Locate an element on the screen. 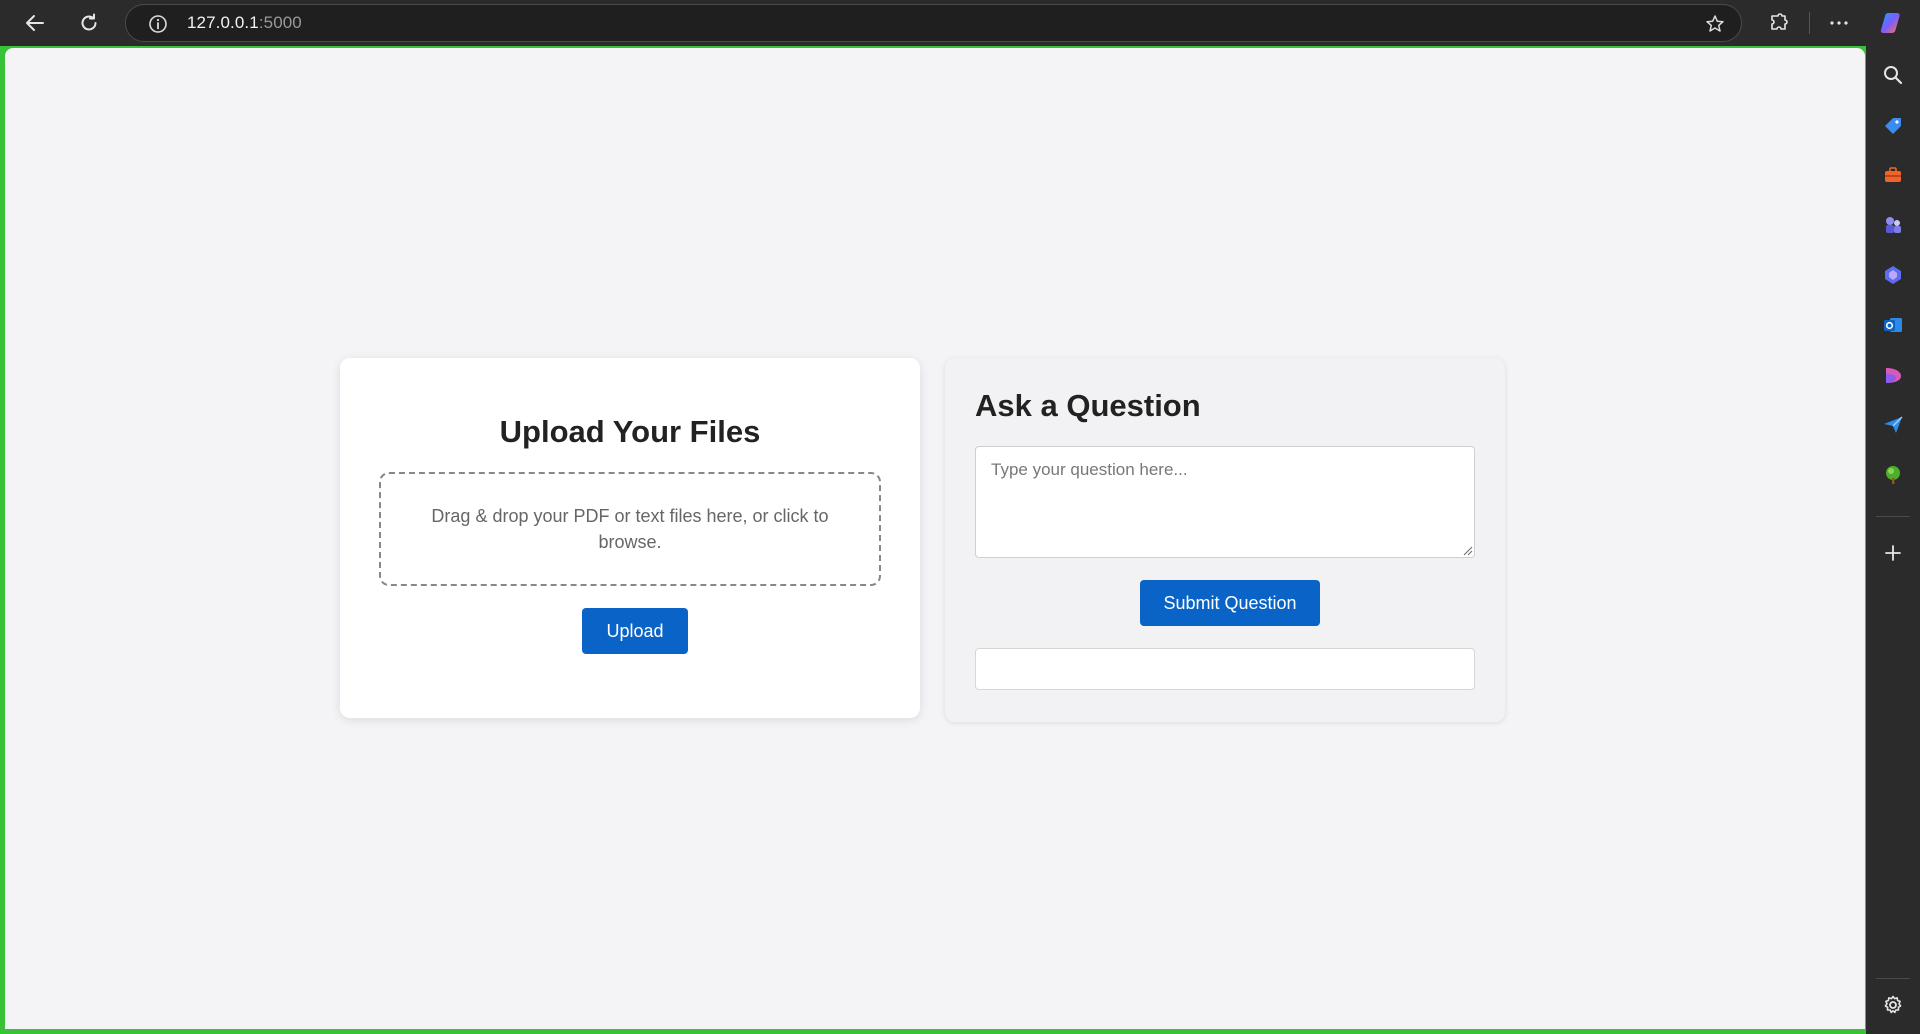  sidebar-divider-bottom is located at coordinates (1893, 978).